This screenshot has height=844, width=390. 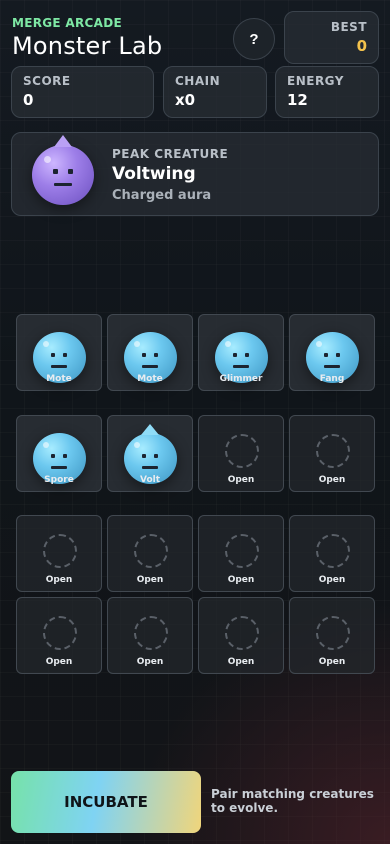 What do you see at coordinates (154, 174) in the screenshot?
I see `peak-name: Voltwing` at bounding box center [154, 174].